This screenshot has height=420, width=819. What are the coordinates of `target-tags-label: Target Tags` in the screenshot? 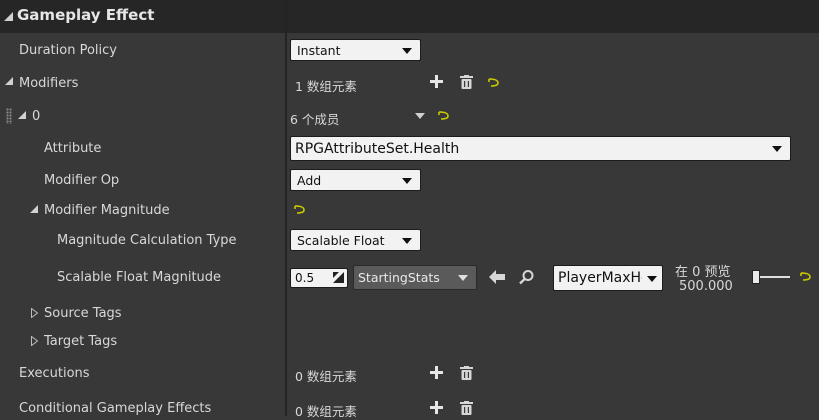 It's located at (81, 341).